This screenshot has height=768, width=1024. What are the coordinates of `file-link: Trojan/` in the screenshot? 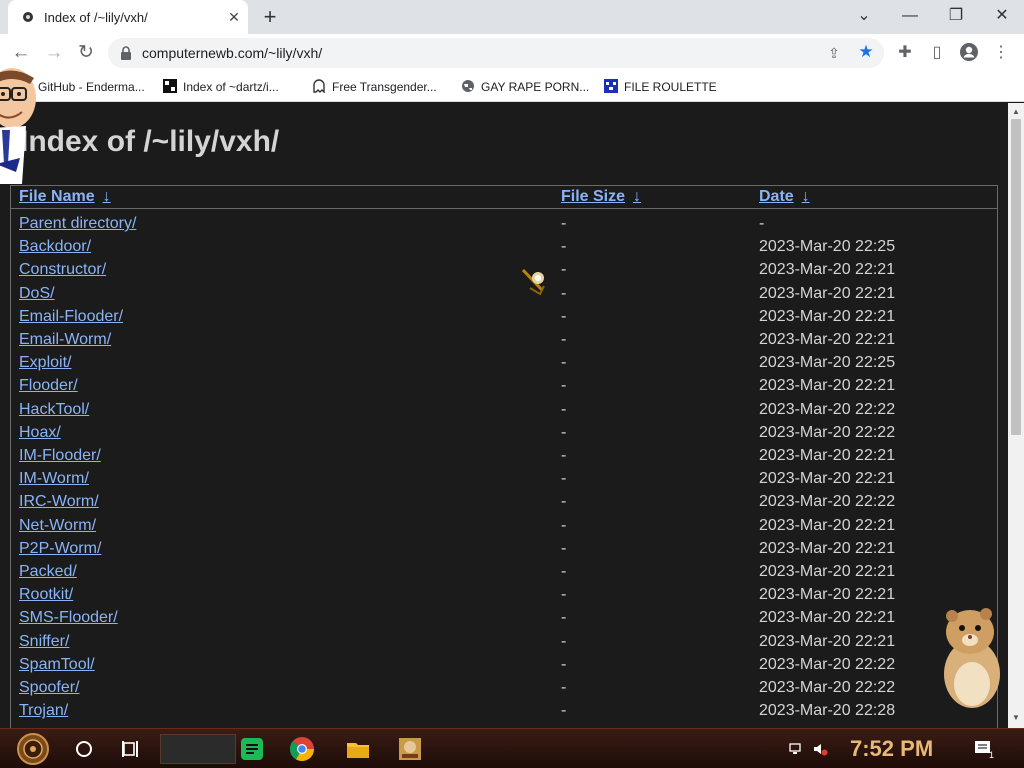 It's located at (43, 711).